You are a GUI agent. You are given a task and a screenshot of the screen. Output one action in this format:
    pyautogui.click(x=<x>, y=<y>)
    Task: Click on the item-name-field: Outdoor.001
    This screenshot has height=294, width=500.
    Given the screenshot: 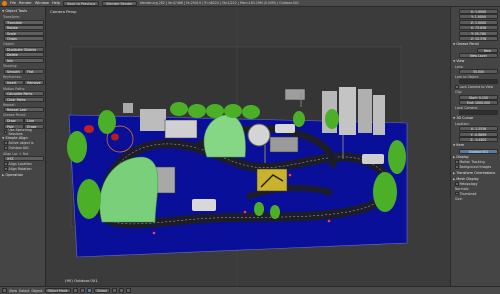 What is the action you would take?
    pyautogui.click(x=478, y=151)
    